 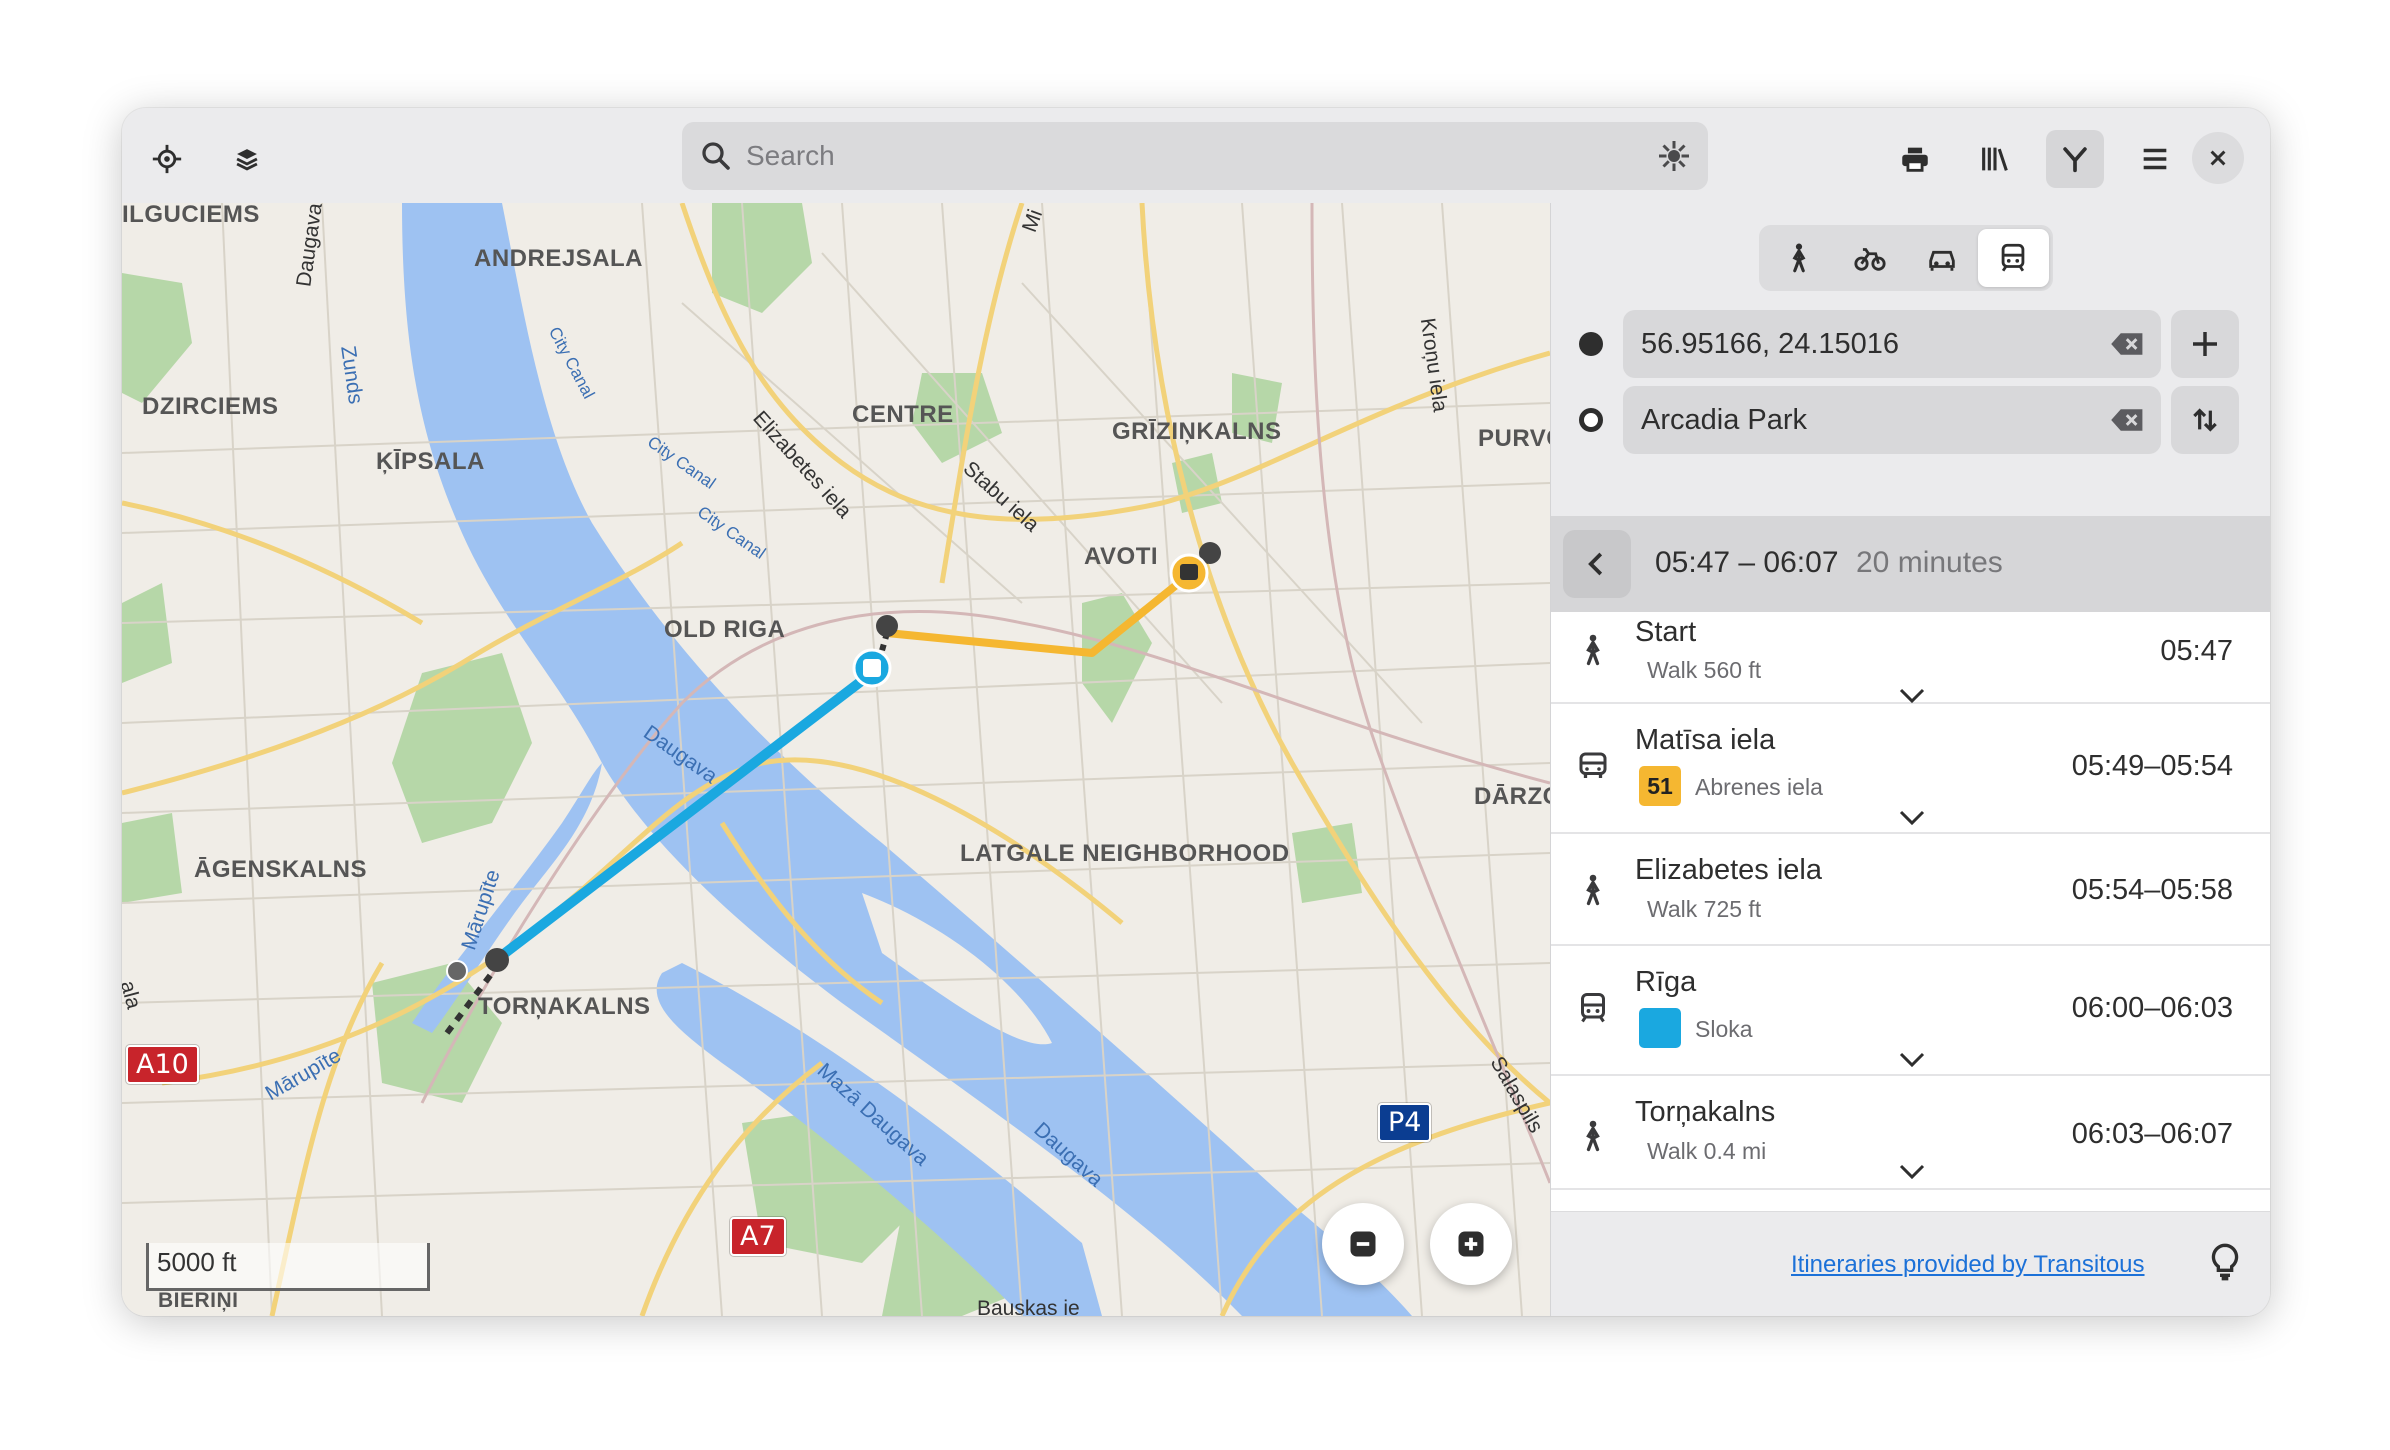 I want to click on mode-walk-button, so click(x=1799, y=258).